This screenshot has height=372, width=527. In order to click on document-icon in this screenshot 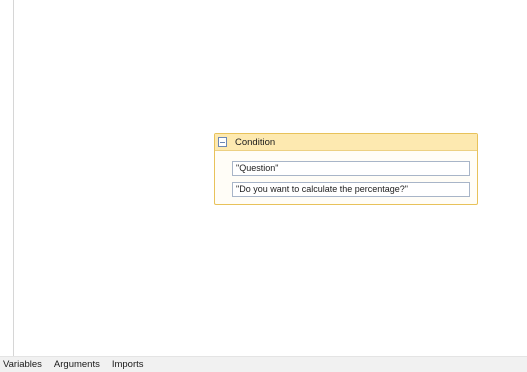, I will do `click(222, 142)`.